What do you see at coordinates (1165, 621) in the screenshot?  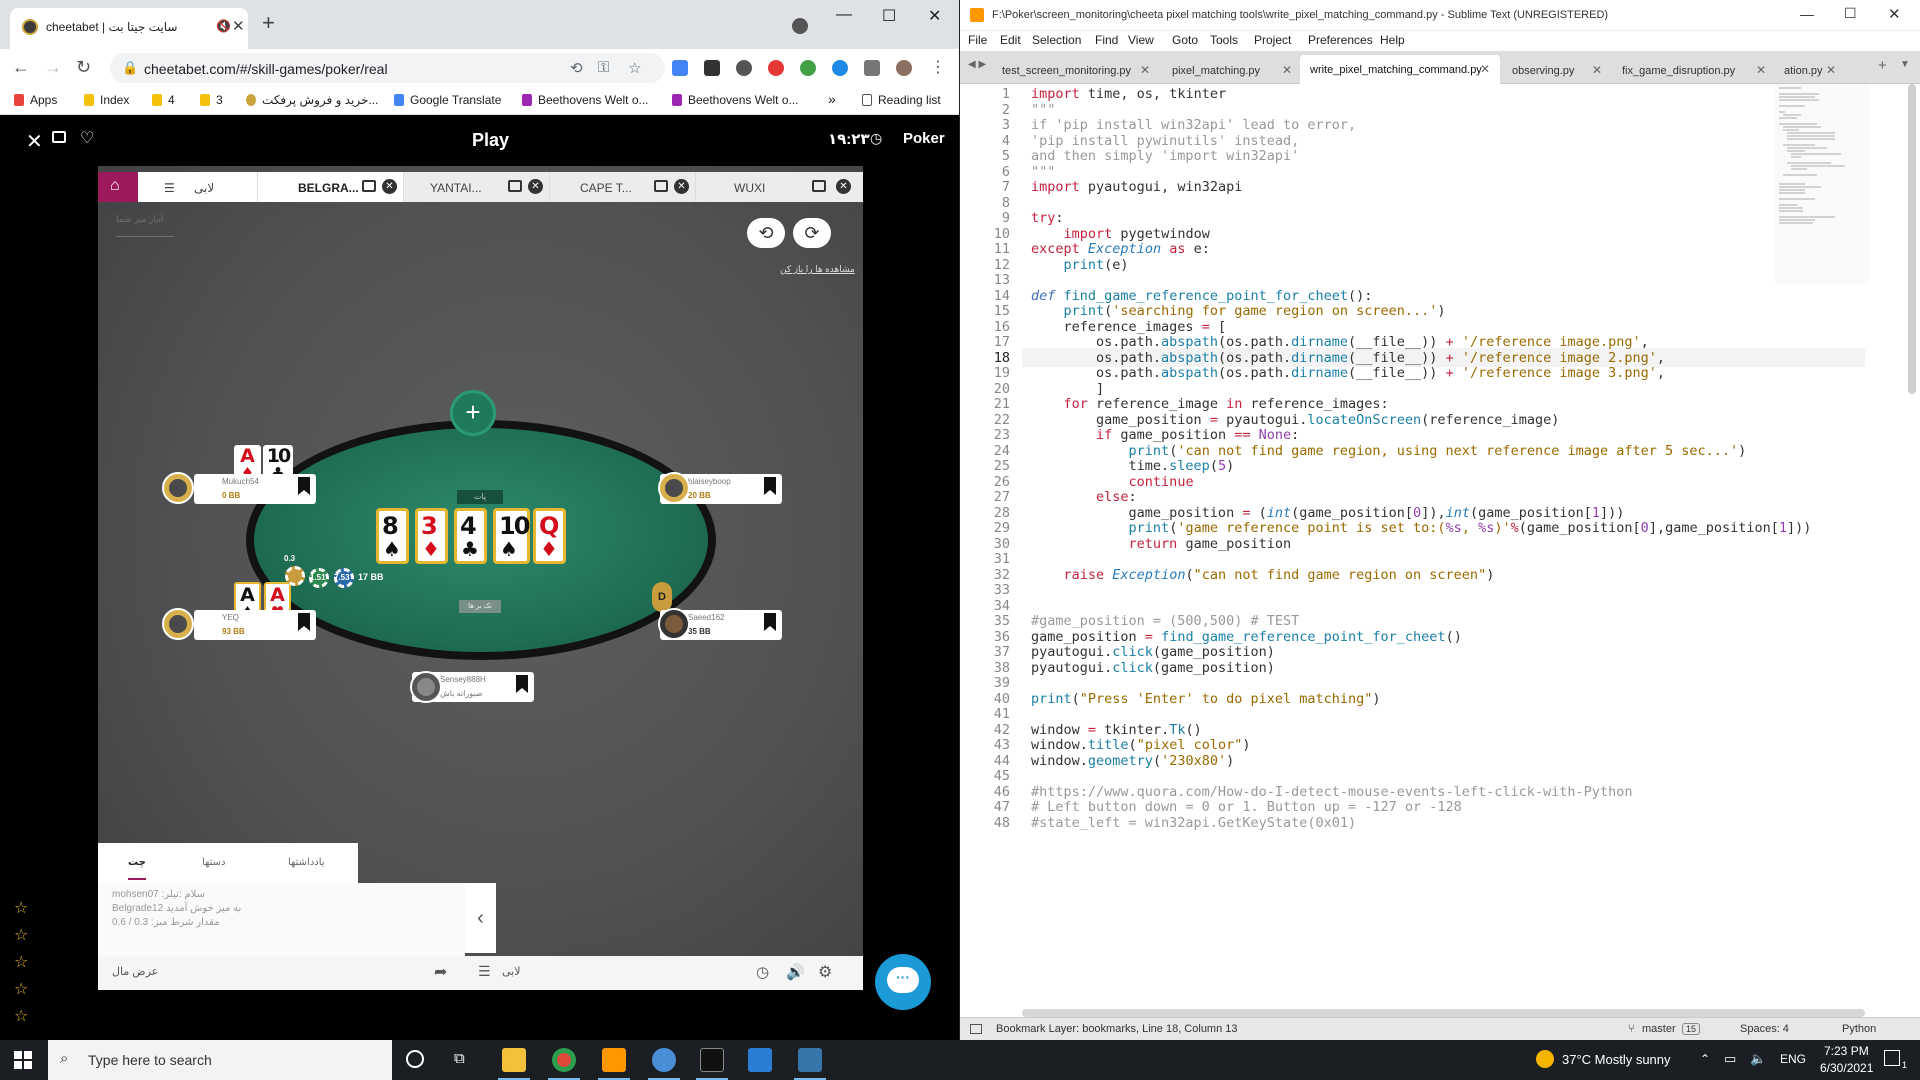 I see `code-line: #game_position = (500,500) # TEST` at bounding box center [1165, 621].